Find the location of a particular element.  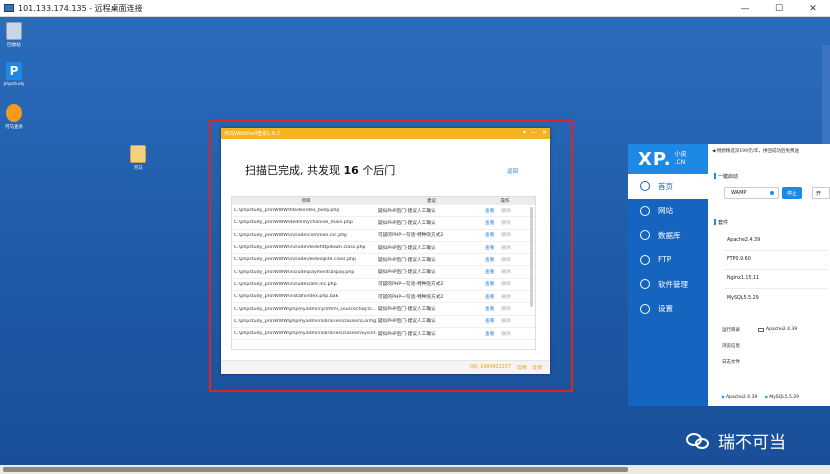

feedback-link: 反馈 is located at coordinates (537, 367).